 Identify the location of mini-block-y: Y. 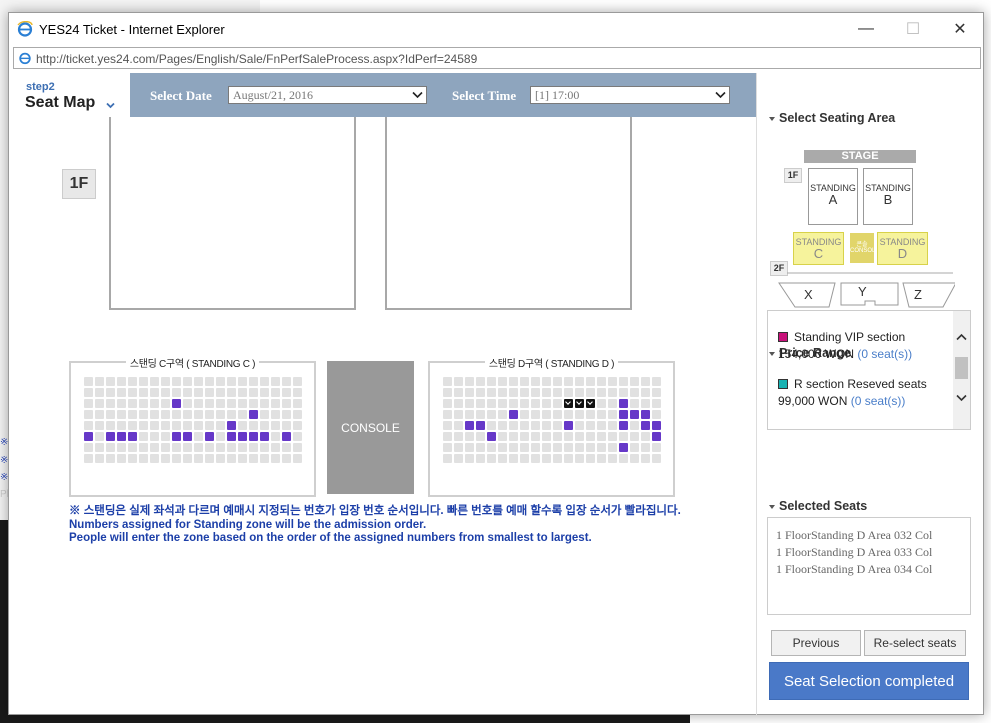
(862, 291).